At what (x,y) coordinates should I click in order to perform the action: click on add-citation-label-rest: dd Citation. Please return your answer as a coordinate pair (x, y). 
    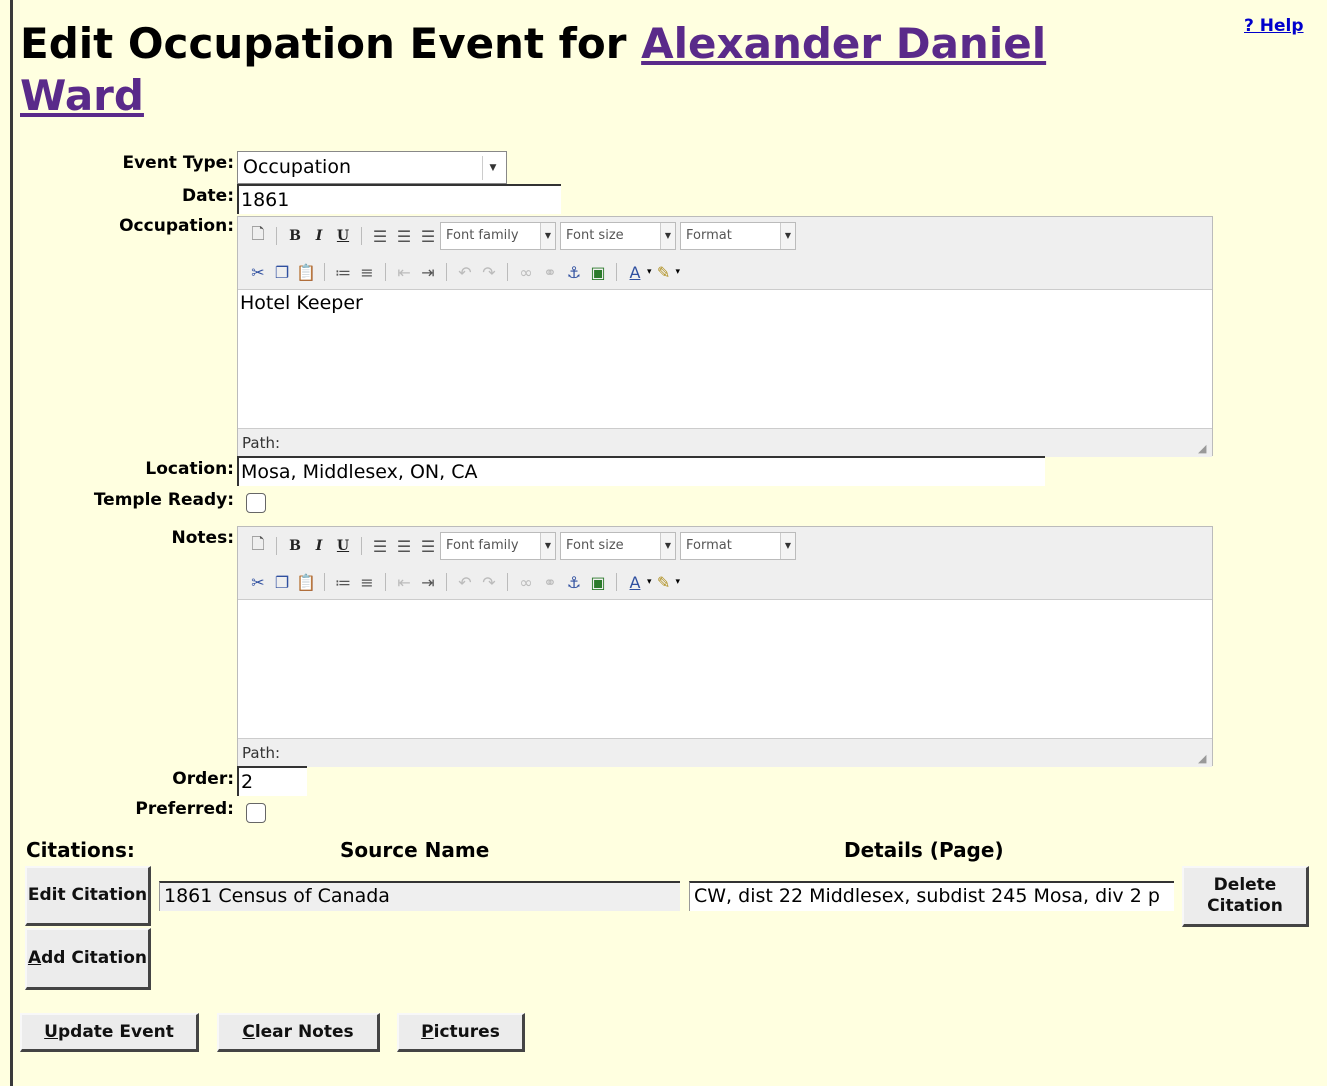
    Looking at the image, I should click on (94, 958).